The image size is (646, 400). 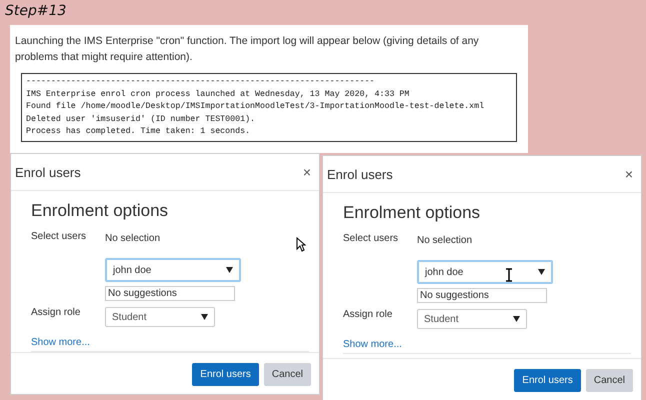 I want to click on intro-text: Launching the IMS Enterprise "cron" function. The import log will appear below (giving details of any problems that might require attention)., so click(x=247, y=49).